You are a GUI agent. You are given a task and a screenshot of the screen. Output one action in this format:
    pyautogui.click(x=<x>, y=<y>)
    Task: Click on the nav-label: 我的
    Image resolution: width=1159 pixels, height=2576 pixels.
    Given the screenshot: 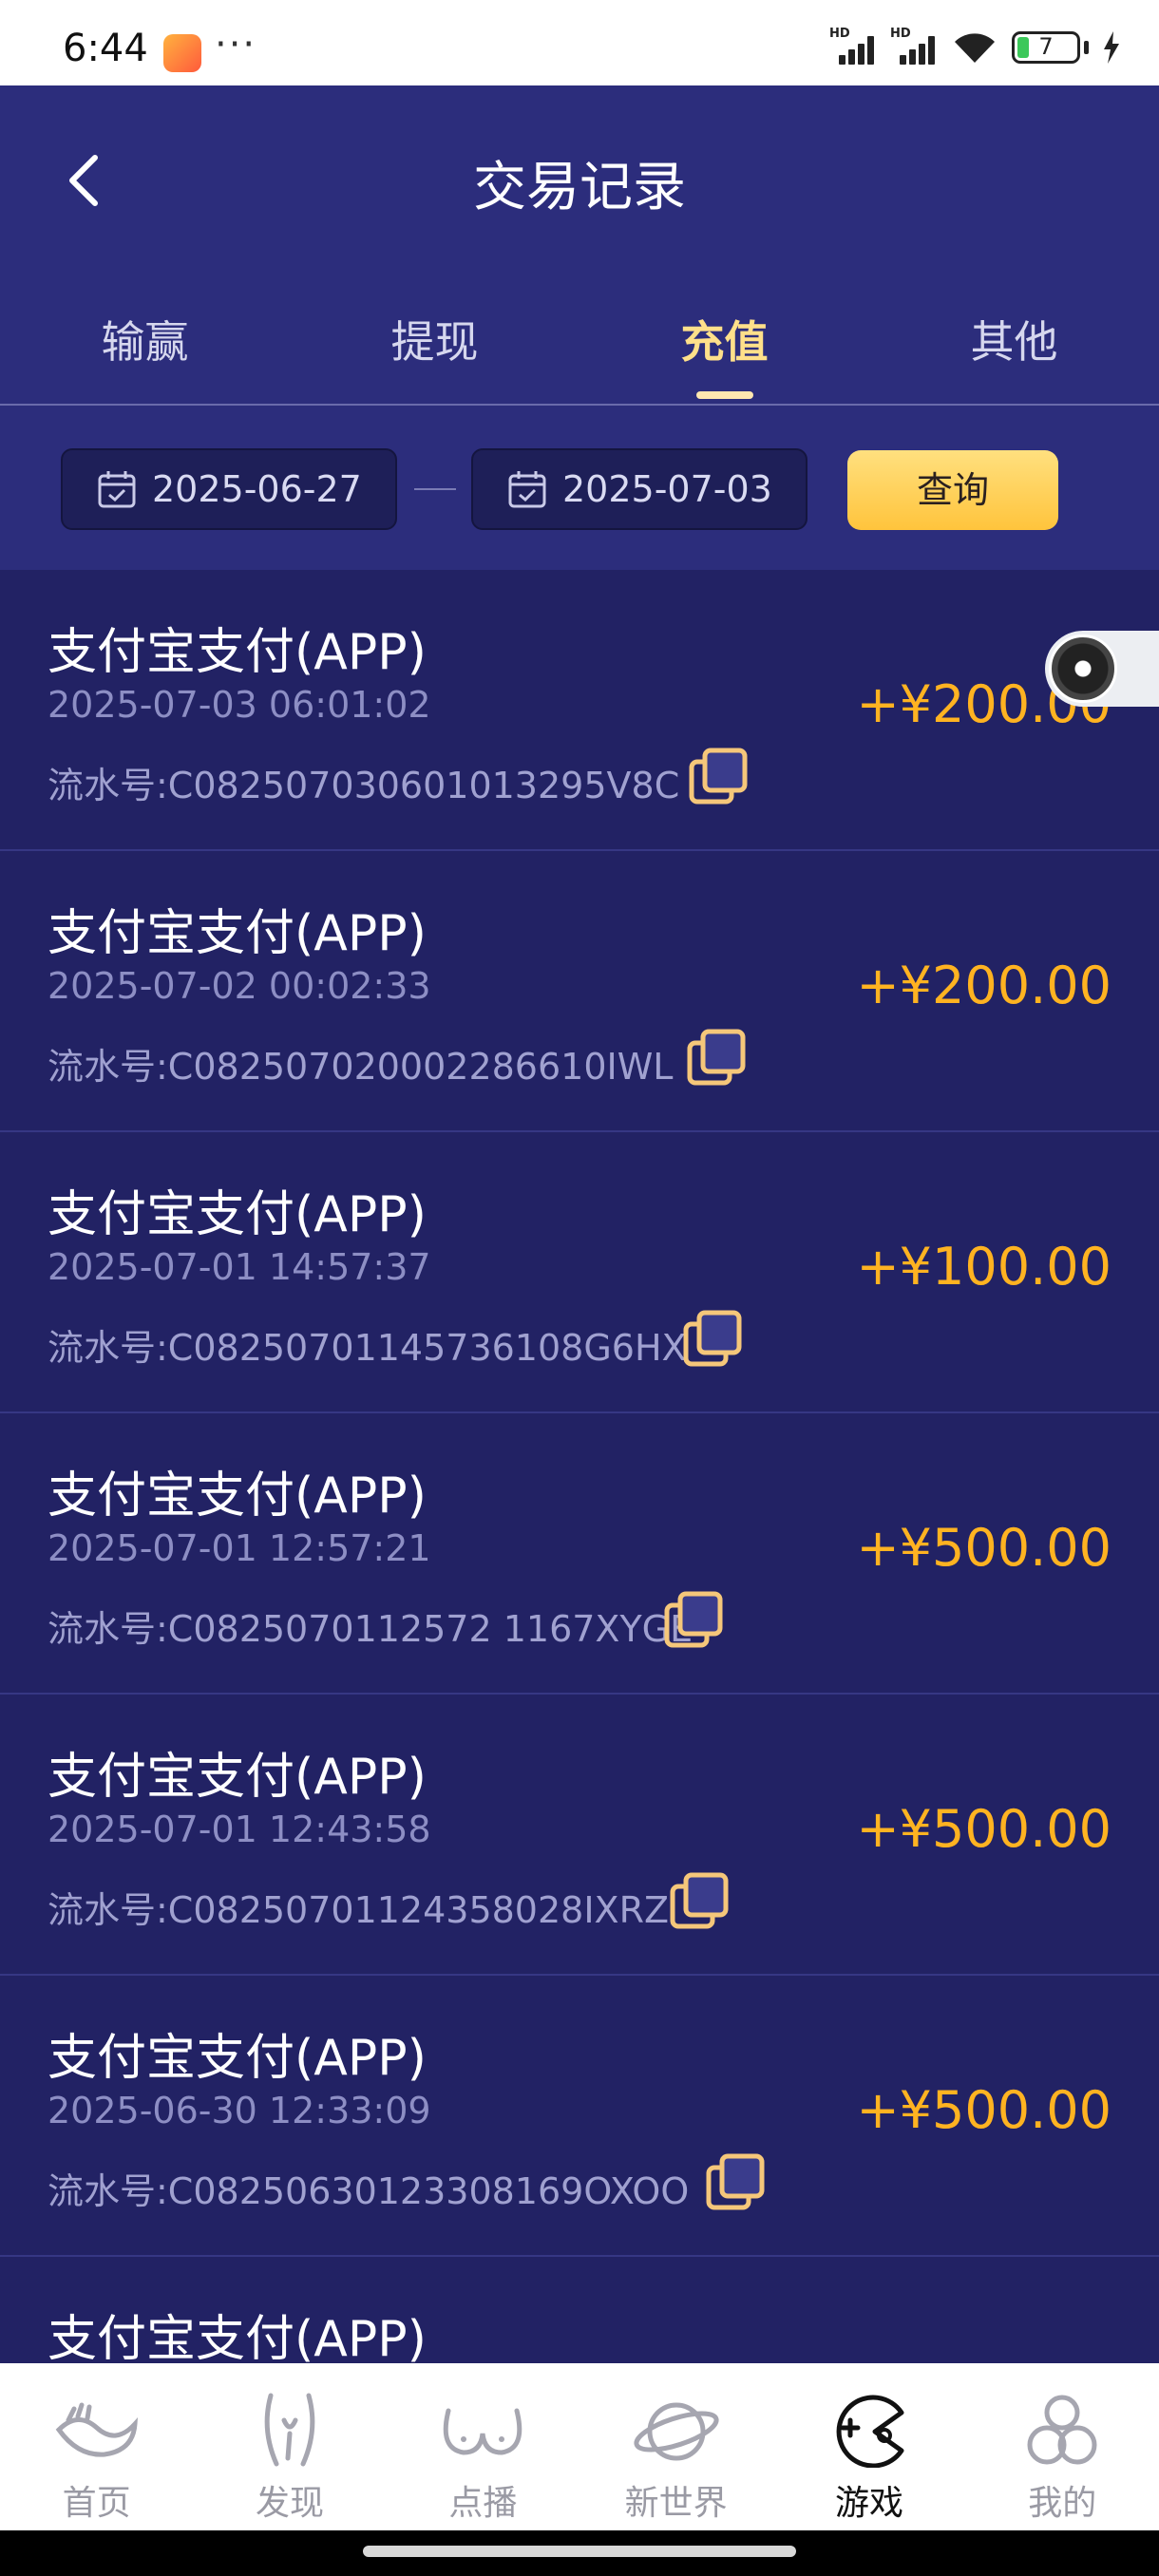 What is the action you would take?
    pyautogui.click(x=1062, y=2503)
    